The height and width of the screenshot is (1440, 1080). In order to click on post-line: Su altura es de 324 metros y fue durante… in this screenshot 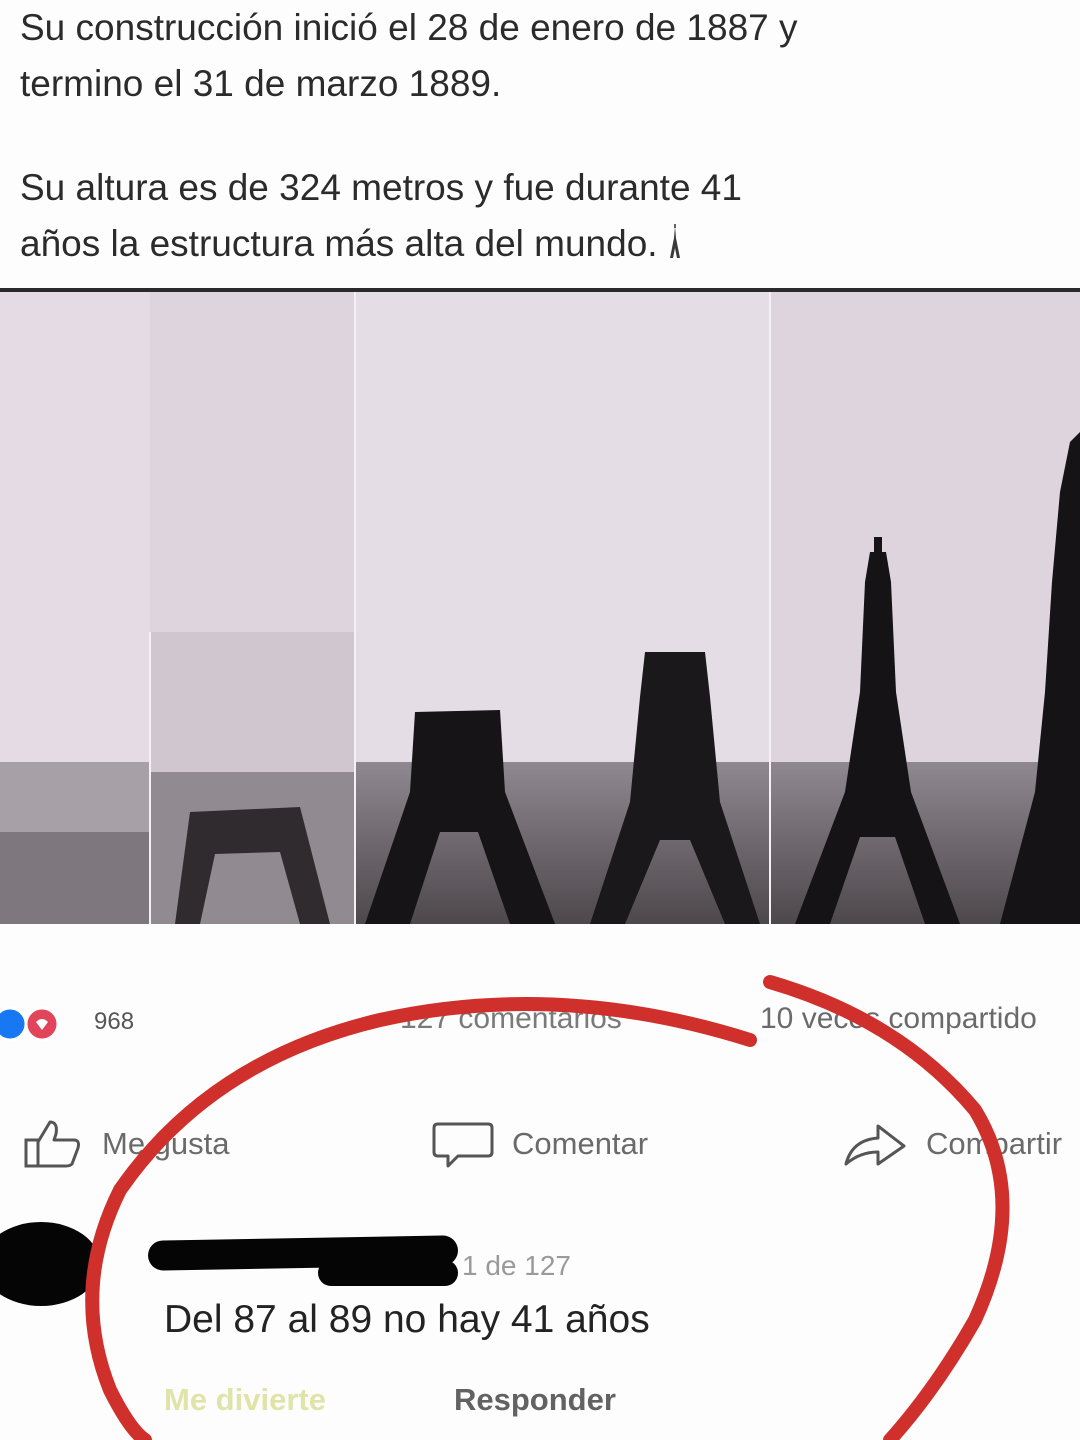, I will do `click(381, 187)`.